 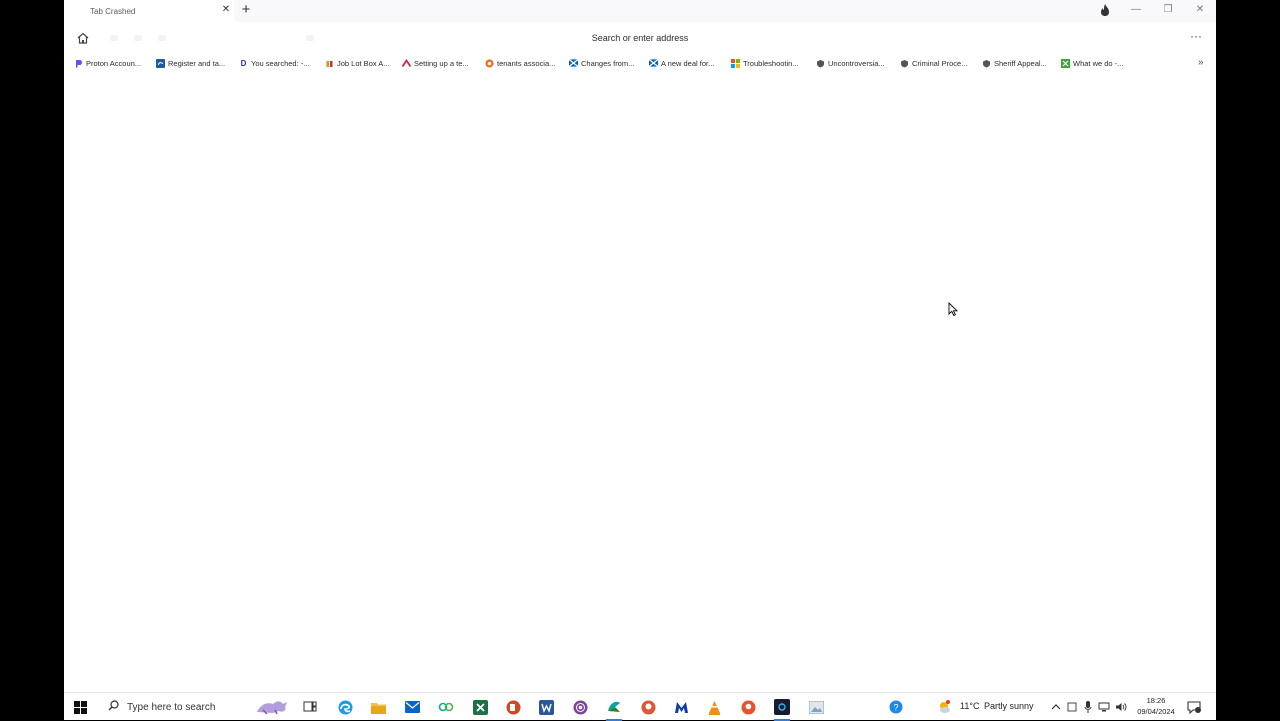 What do you see at coordinates (171, 707) in the screenshot?
I see `search-placeholder: Type here to search` at bounding box center [171, 707].